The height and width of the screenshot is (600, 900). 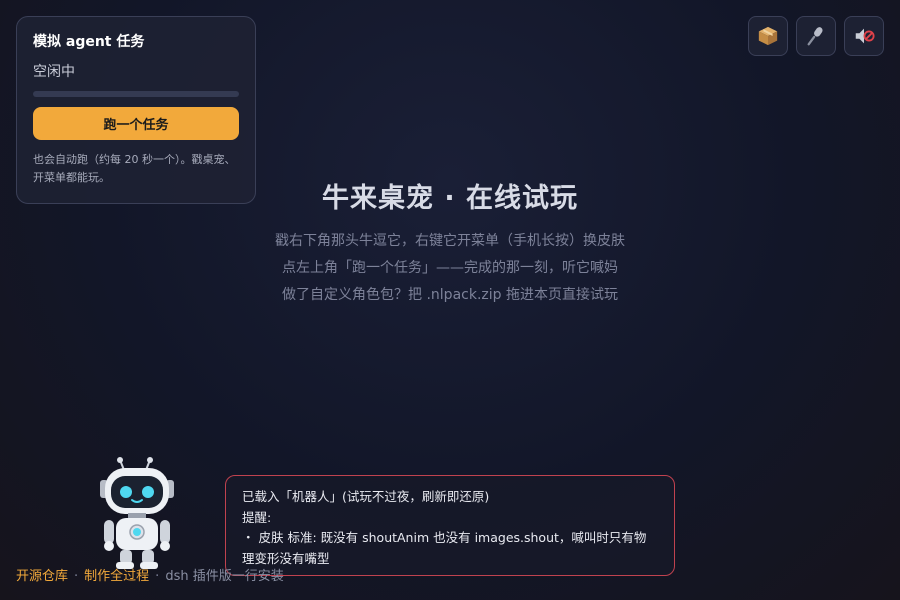 I want to click on toast-line: 提醒:, so click(x=257, y=517).